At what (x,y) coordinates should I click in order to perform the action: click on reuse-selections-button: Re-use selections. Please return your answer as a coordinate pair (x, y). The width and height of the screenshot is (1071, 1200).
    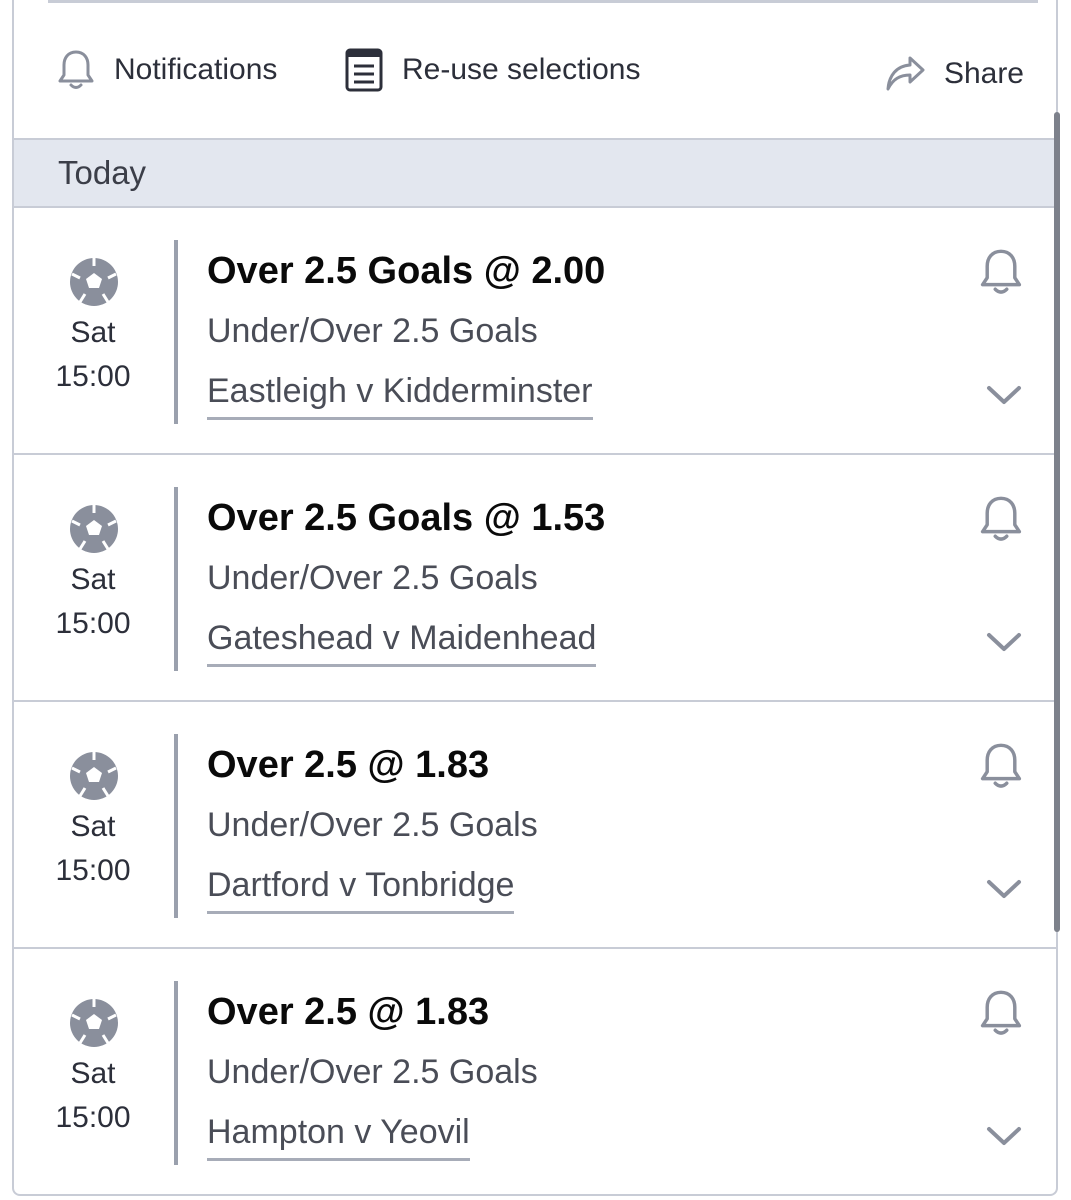
    Looking at the image, I should click on (492, 70).